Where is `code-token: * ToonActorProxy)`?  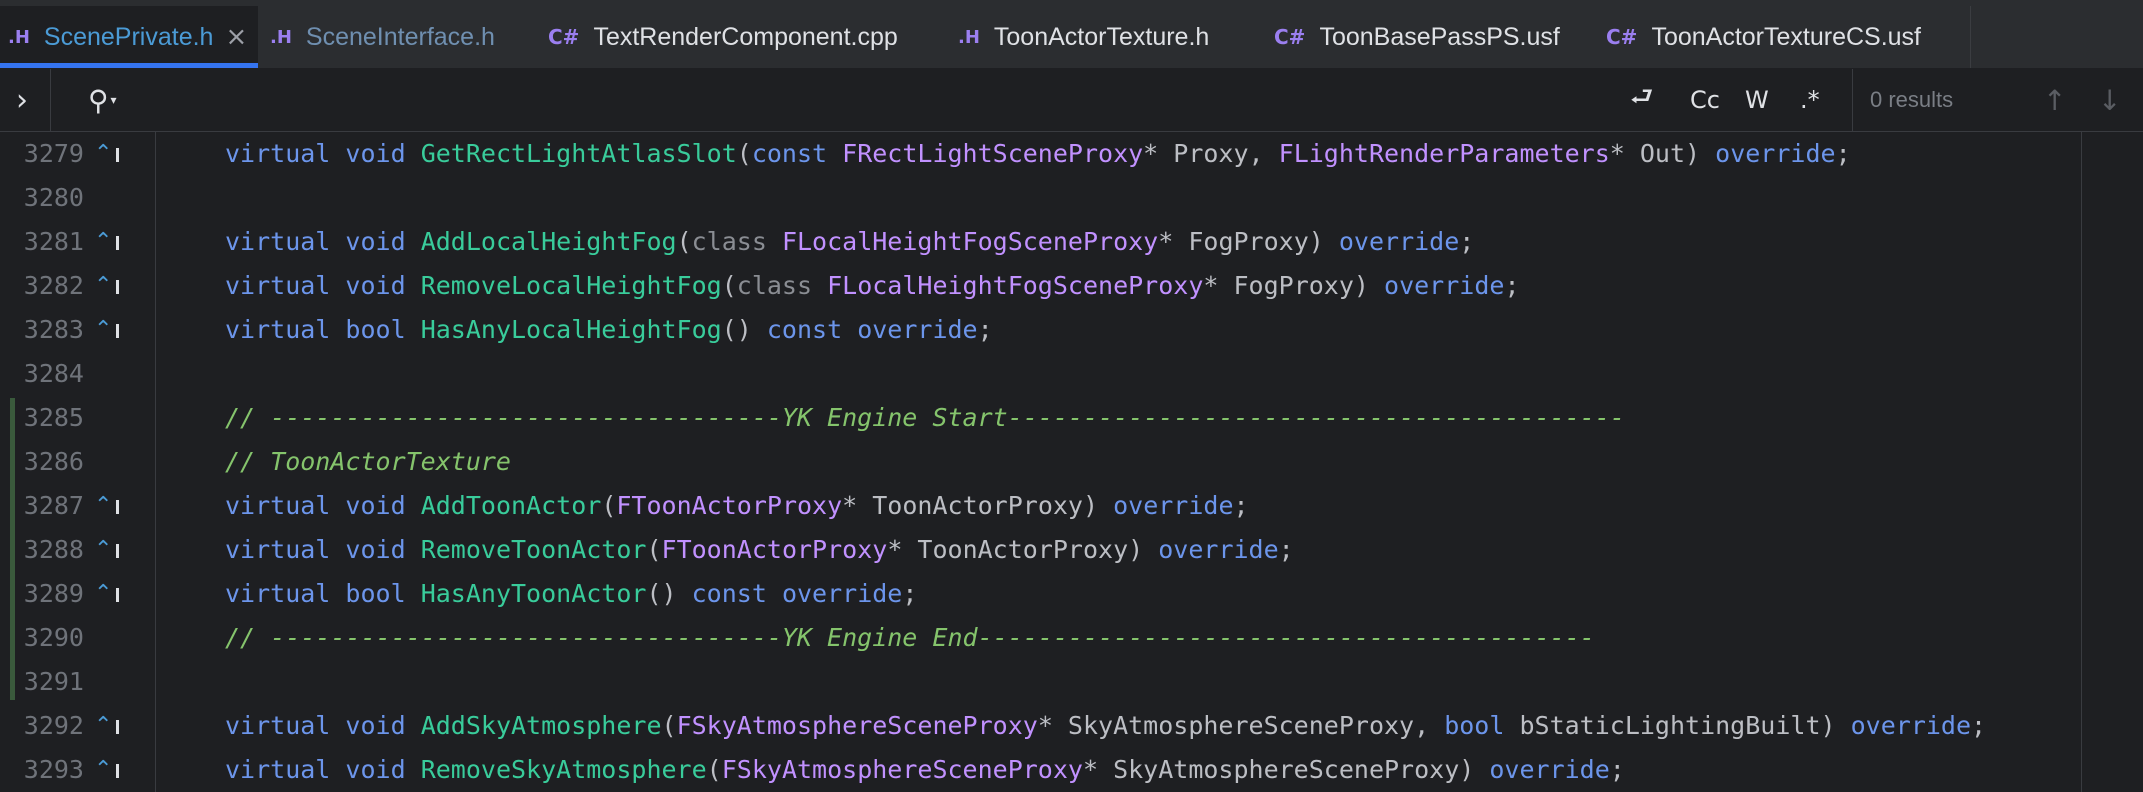 code-token: * ToonActorProxy) is located at coordinates (1023, 549).